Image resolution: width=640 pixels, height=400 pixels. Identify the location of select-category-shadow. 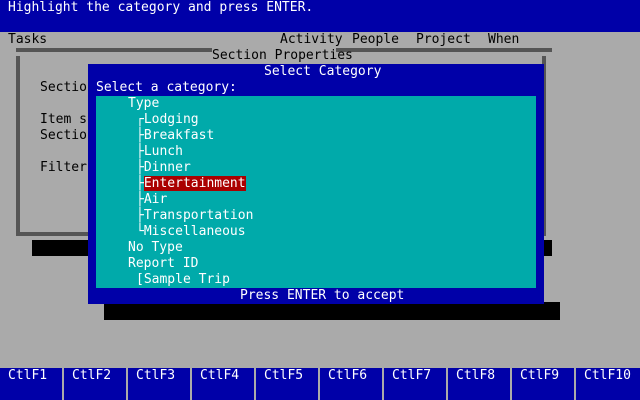
(332, 311).